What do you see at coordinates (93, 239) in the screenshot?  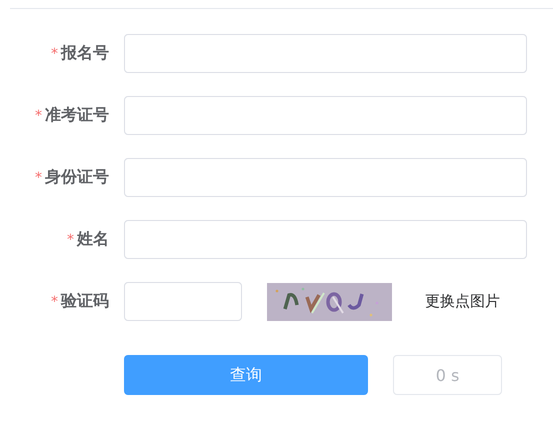 I see `field-label: 姓名` at bounding box center [93, 239].